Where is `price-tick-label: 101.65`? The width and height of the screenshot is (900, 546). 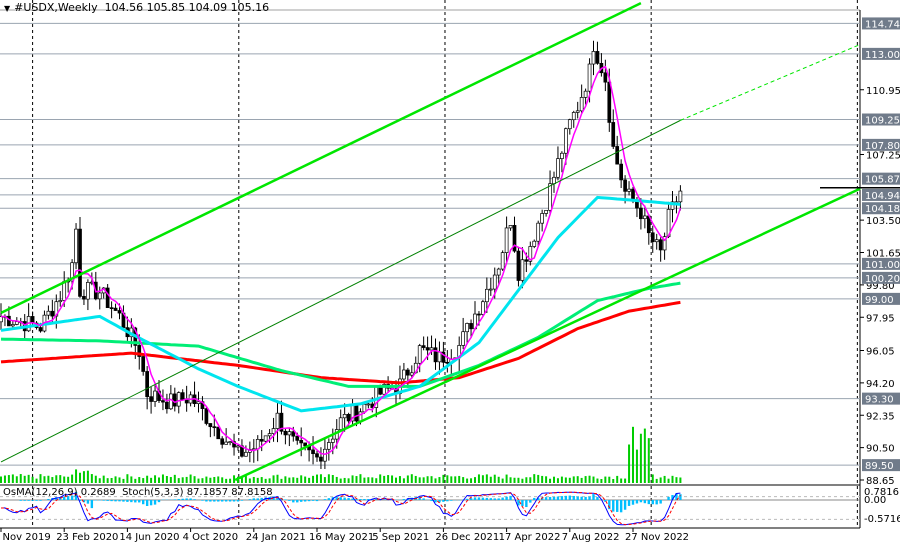 price-tick-label: 101.65 is located at coordinates (883, 254).